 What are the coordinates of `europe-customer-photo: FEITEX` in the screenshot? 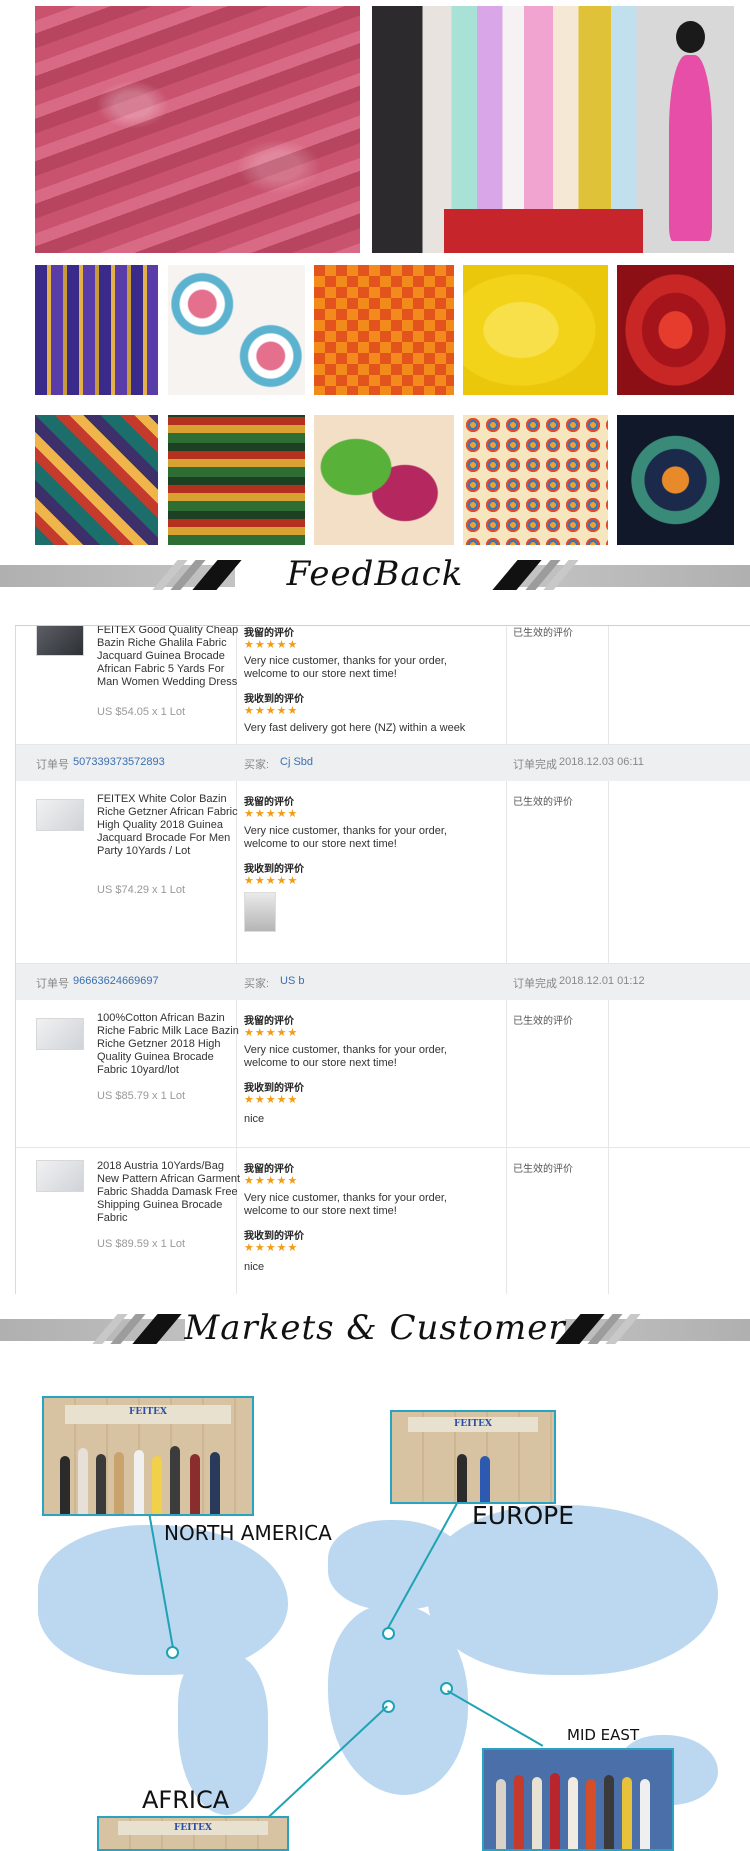 It's located at (473, 1457).